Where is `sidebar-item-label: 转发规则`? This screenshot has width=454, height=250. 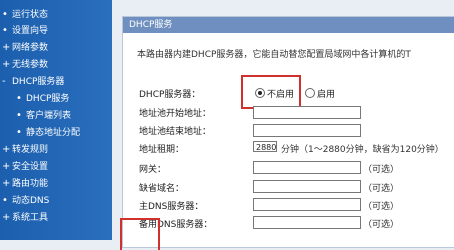 sidebar-item-label: 转发规则 is located at coordinates (30, 150).